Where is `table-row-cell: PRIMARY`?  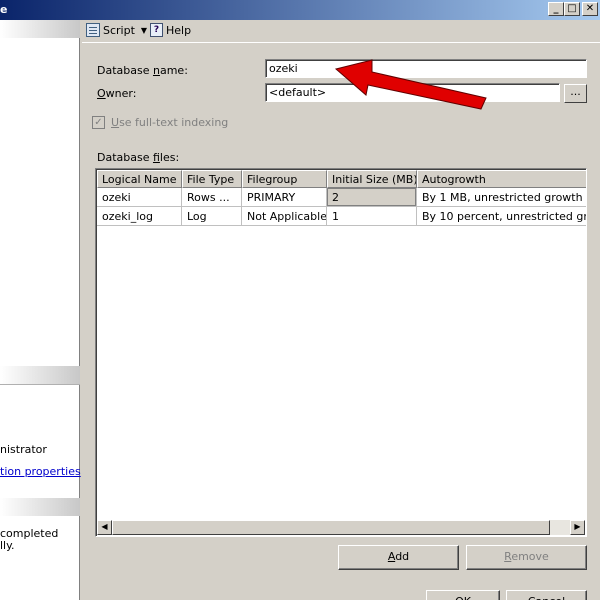 table-row-cell: PRIMARY is located at coordinates (284, 197).